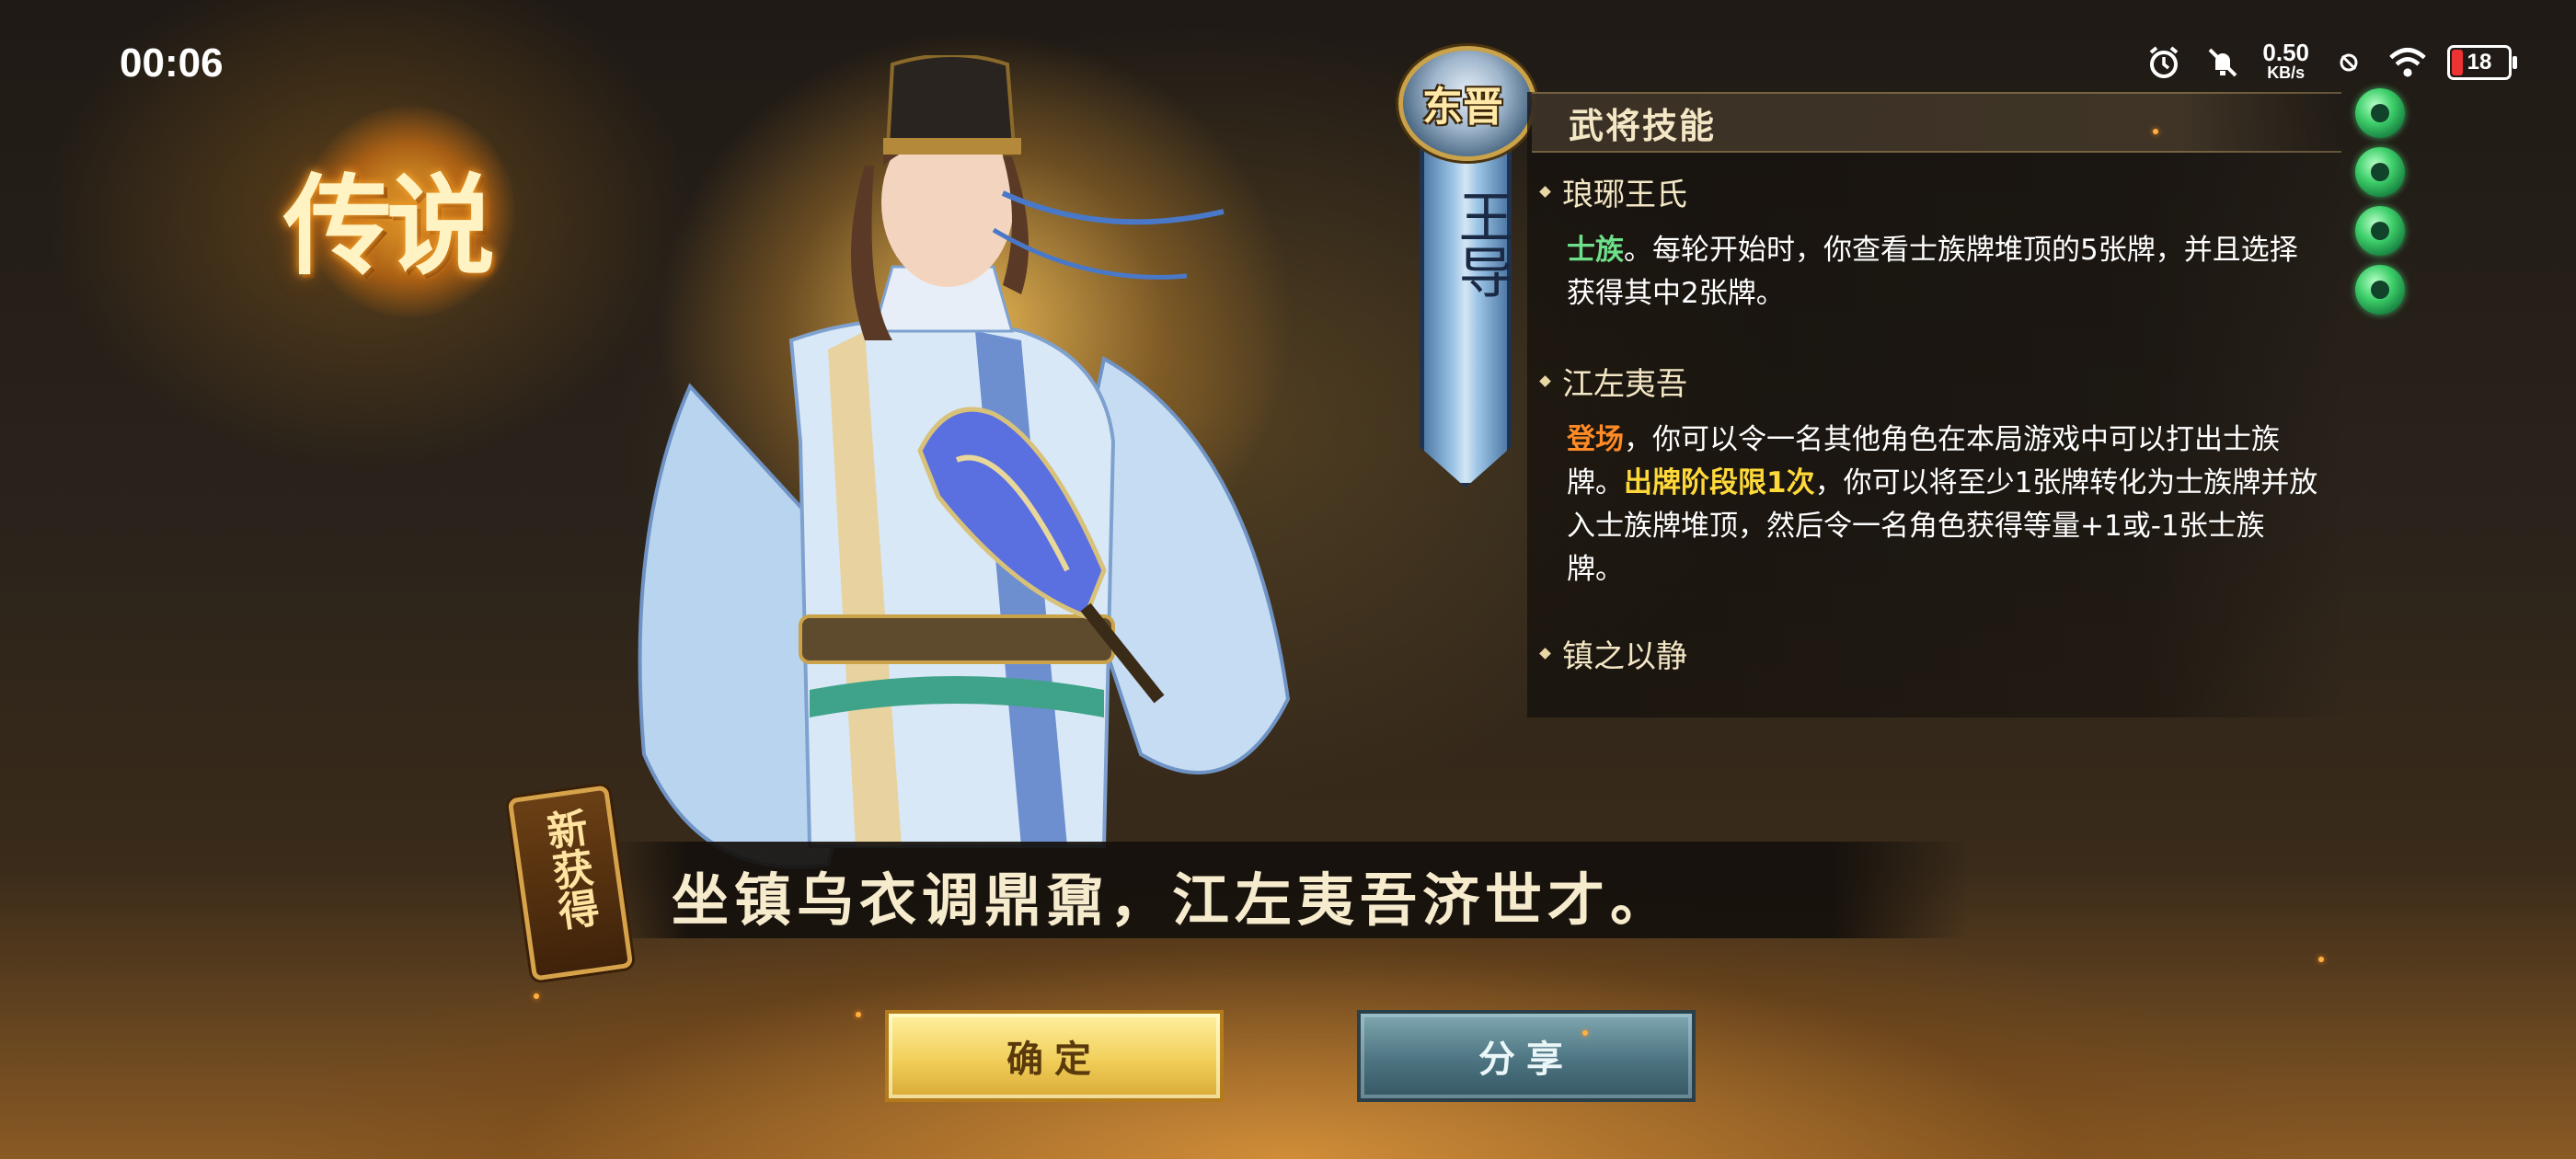 Image resolution: width=2576 pixels, height=1159 pixels. I want to click on skill-name: 琅琊王氏, so click(1945, 191).